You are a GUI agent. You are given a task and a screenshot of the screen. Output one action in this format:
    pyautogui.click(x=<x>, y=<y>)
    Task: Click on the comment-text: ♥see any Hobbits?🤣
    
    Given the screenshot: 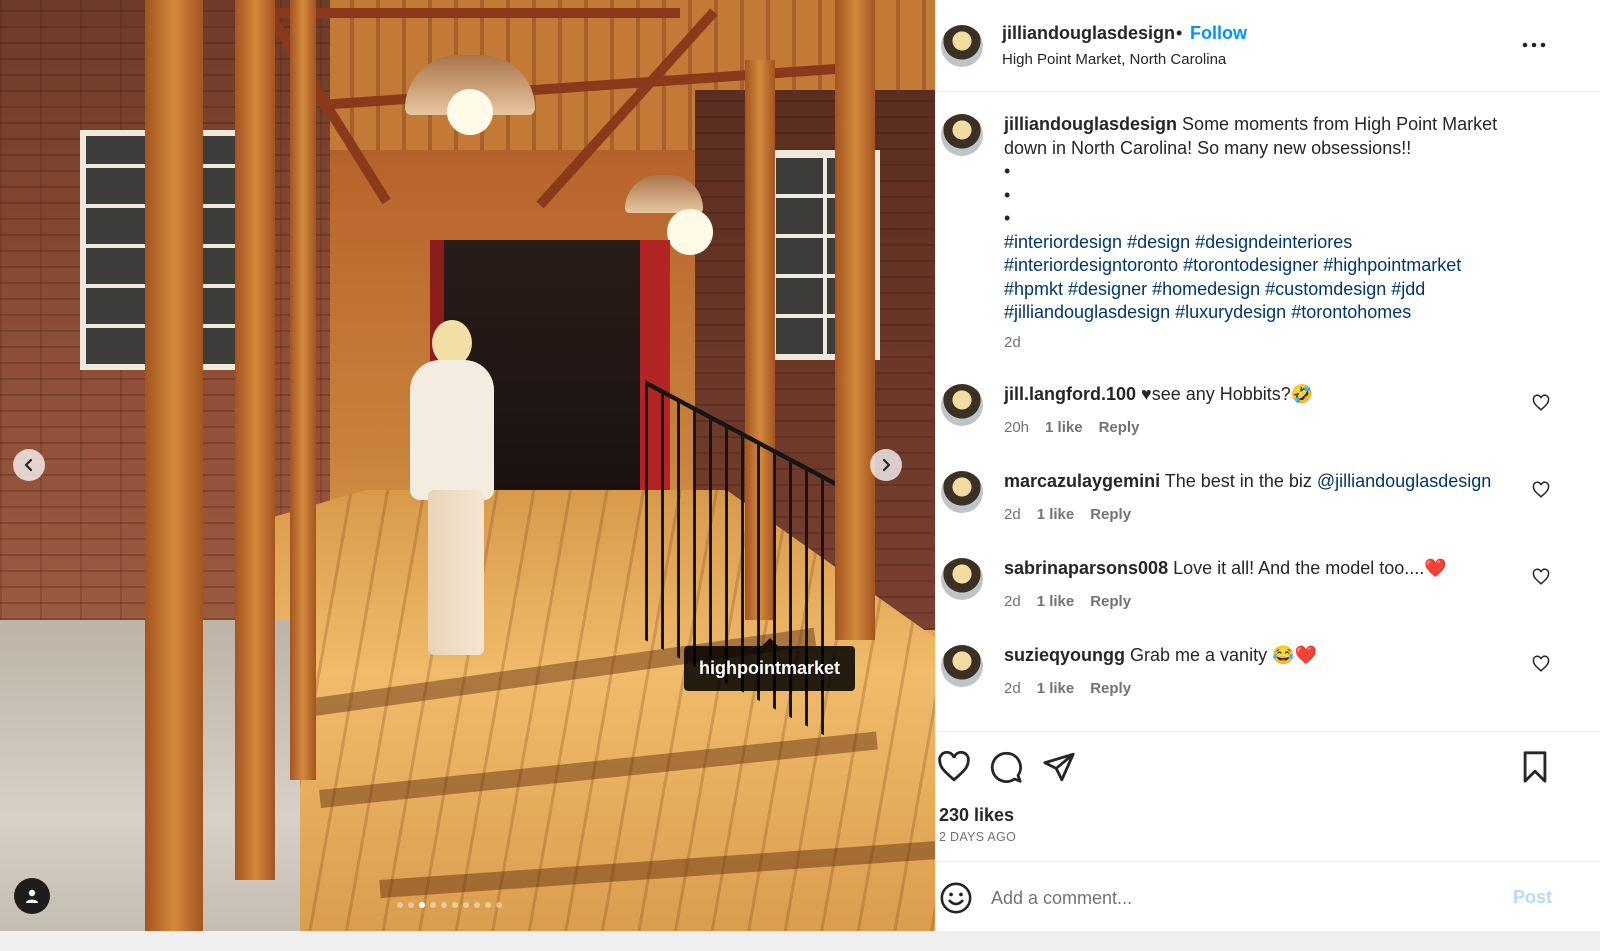 What is the action you would take?
    pyautogui.click(x=1227, y=394)
    